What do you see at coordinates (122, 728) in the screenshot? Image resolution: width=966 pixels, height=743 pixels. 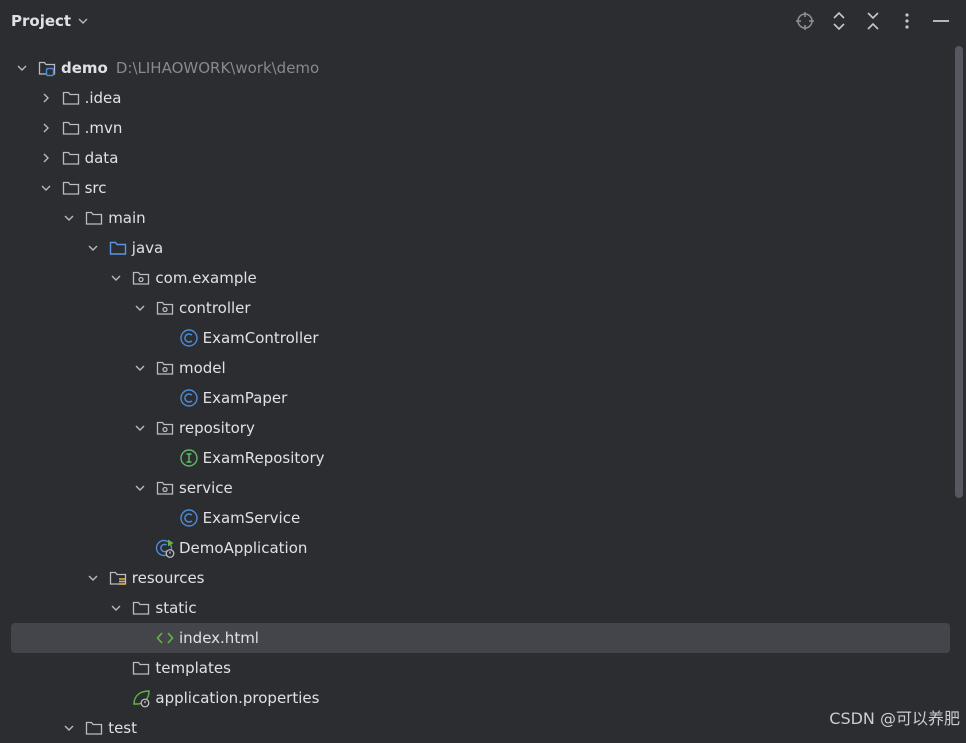 I see `tree-node-text: test` at bounding box center [122, 728].